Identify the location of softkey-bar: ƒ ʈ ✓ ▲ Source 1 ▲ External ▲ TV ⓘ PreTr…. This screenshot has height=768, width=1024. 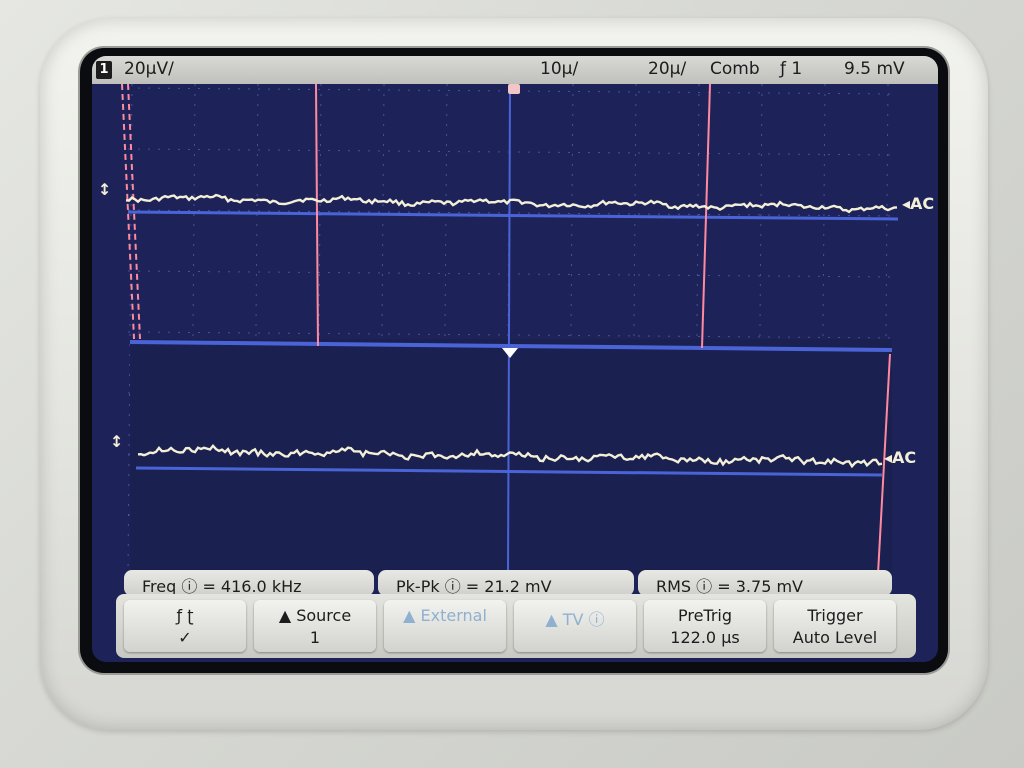
(516, 626).